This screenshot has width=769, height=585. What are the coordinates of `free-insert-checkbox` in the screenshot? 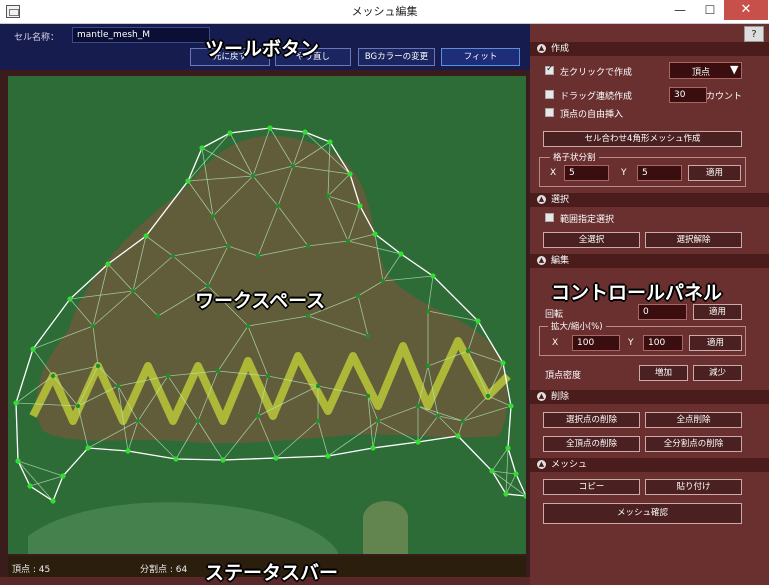 It's located at (549, 112).